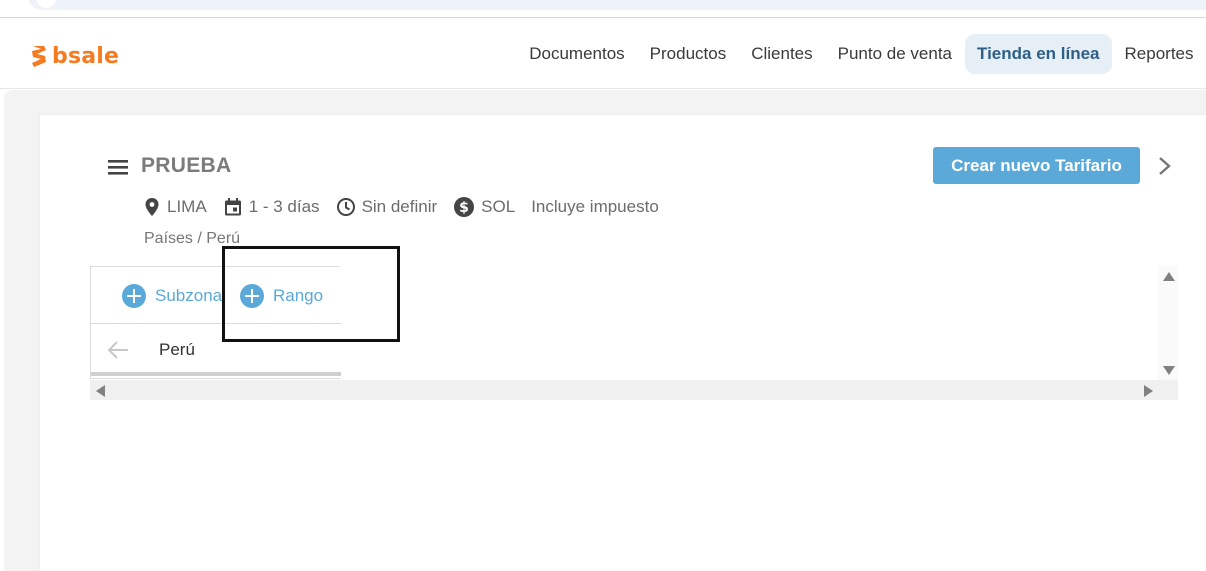 The height and width of the screenshot is (571, 1206). Describe the element at coordinates (177, 349) in the screenshot. I see `zone-name: Perú` at that location.